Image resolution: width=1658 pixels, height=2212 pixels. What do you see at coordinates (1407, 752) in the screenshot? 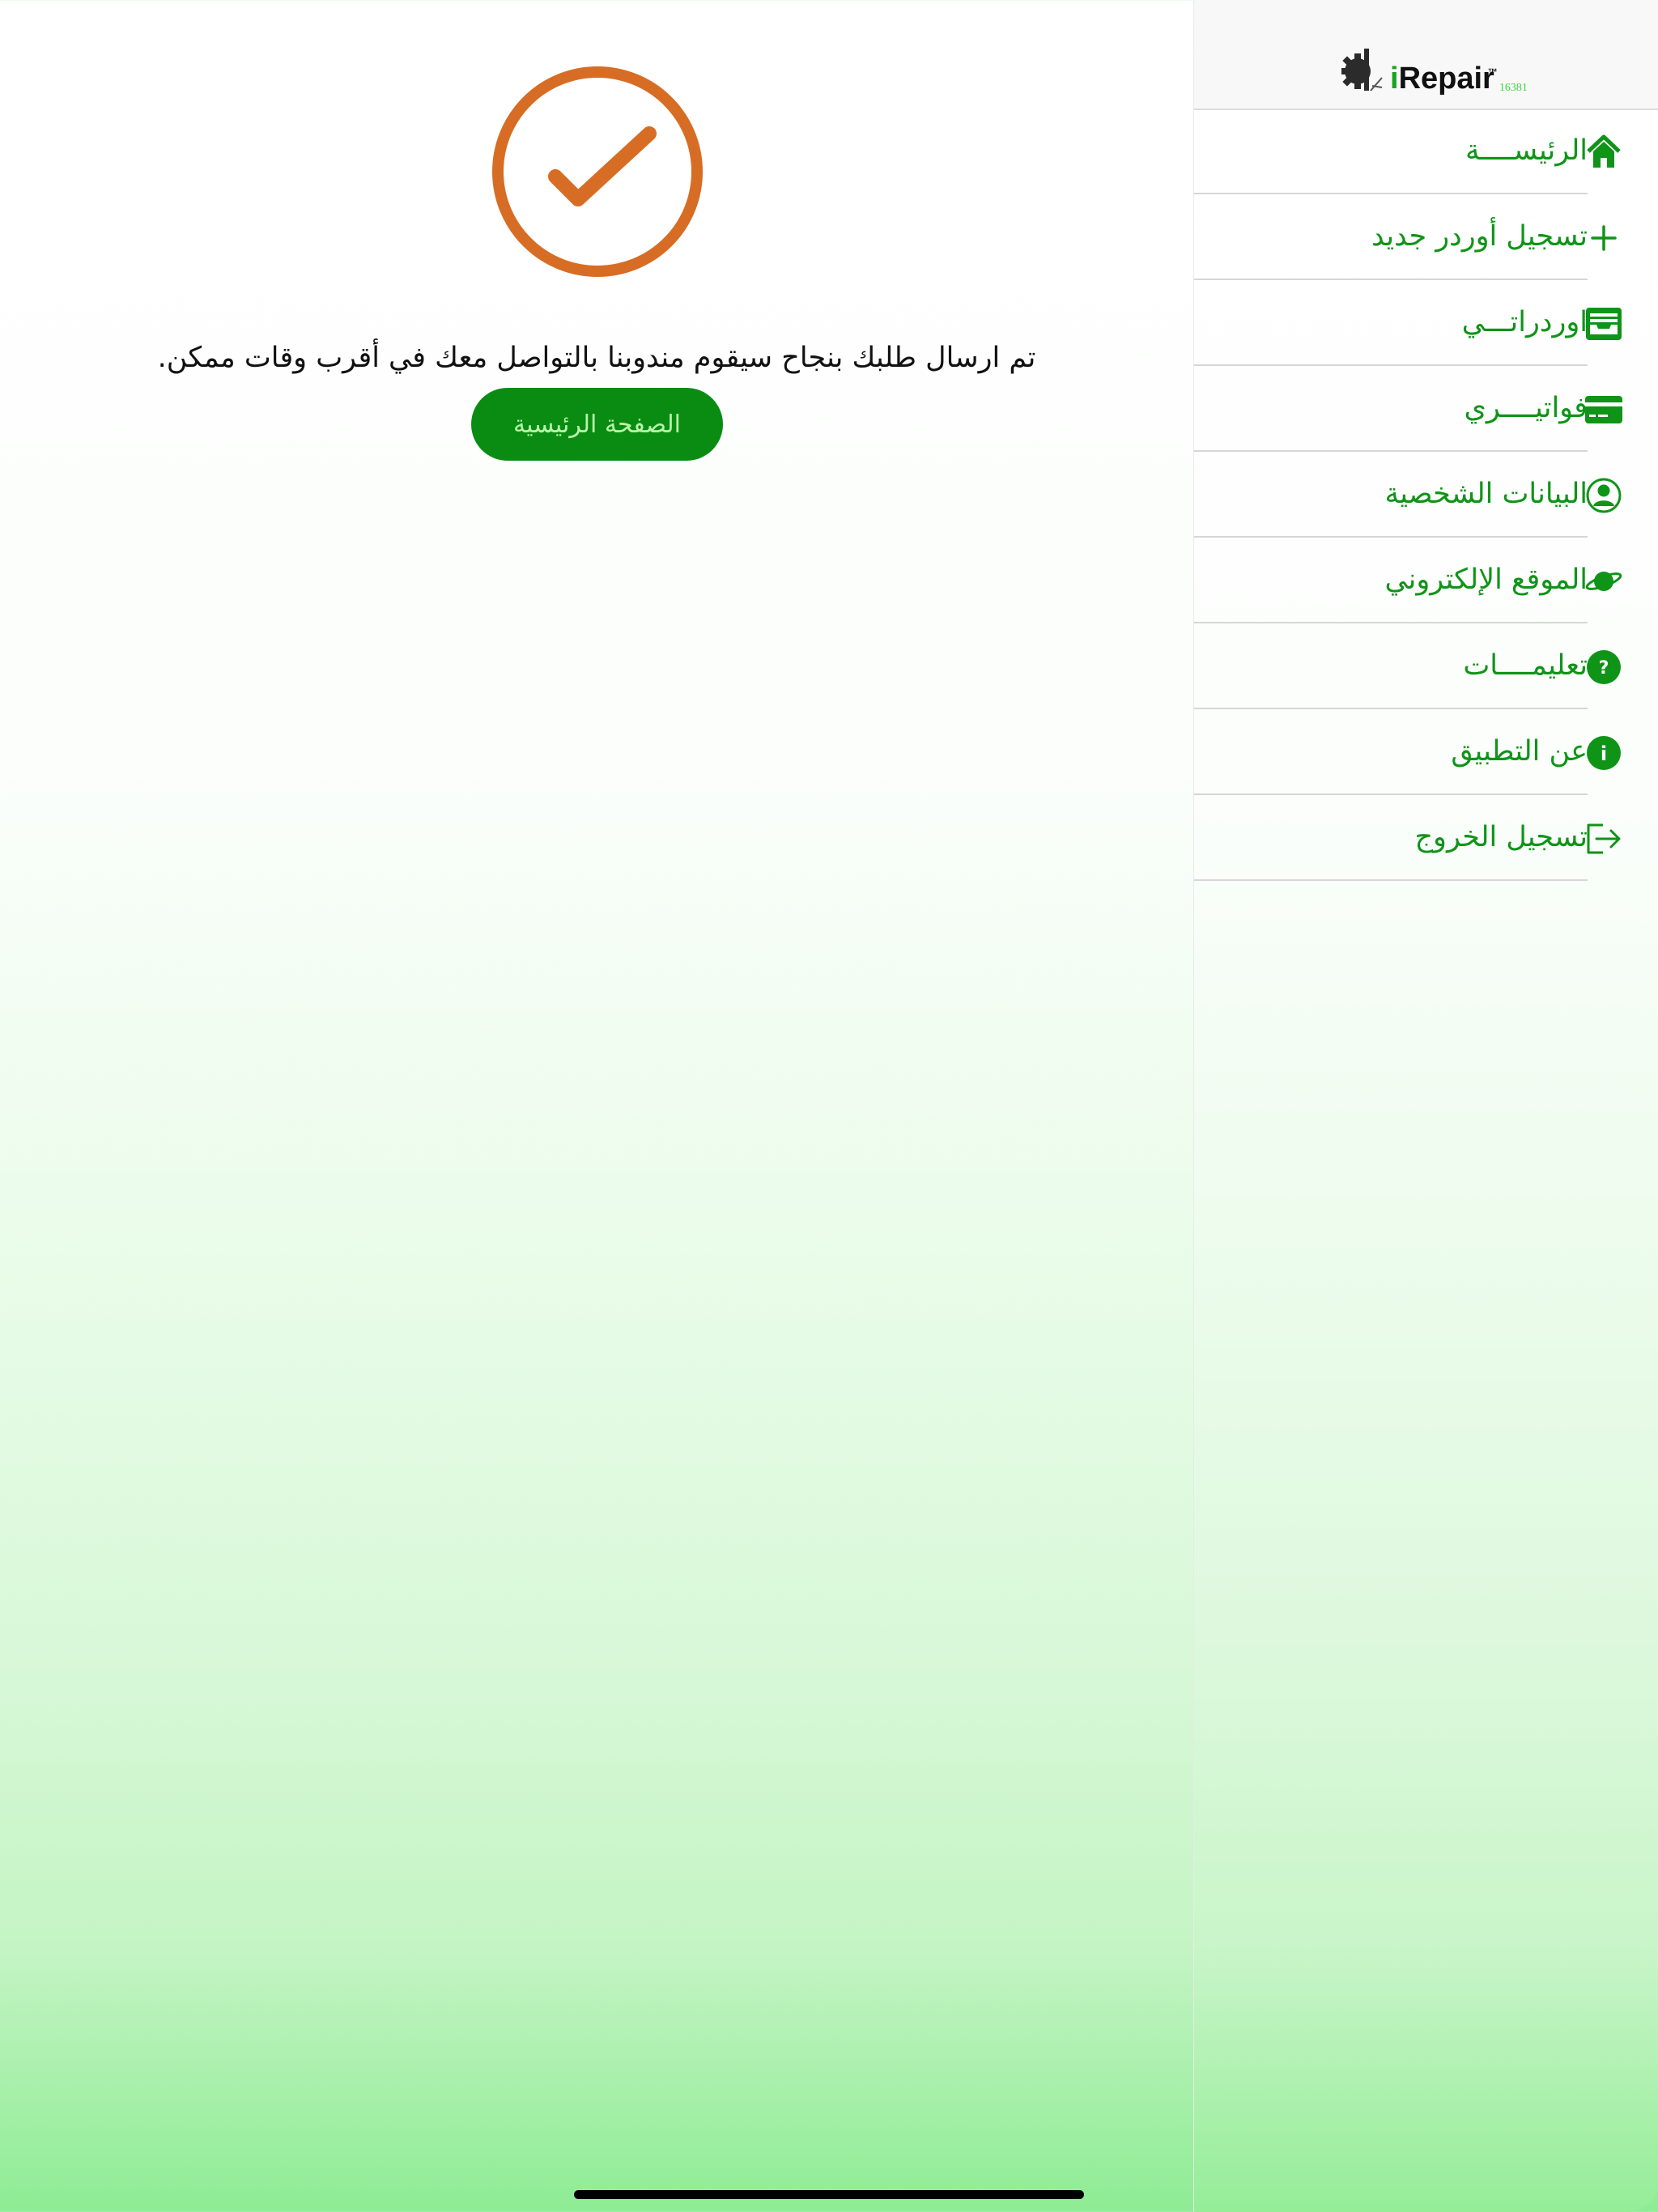
I see `sidebar-item-about: i عن التطبيق` at bounding box center [1407, 752].